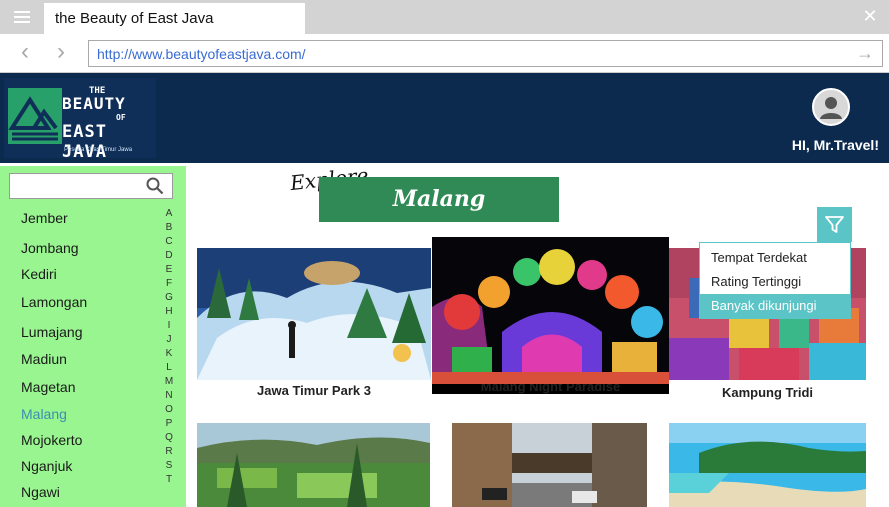  Describe the element at coordinates (169, 311) in the screenshot. I see `alphabet-letter: H` at that location.